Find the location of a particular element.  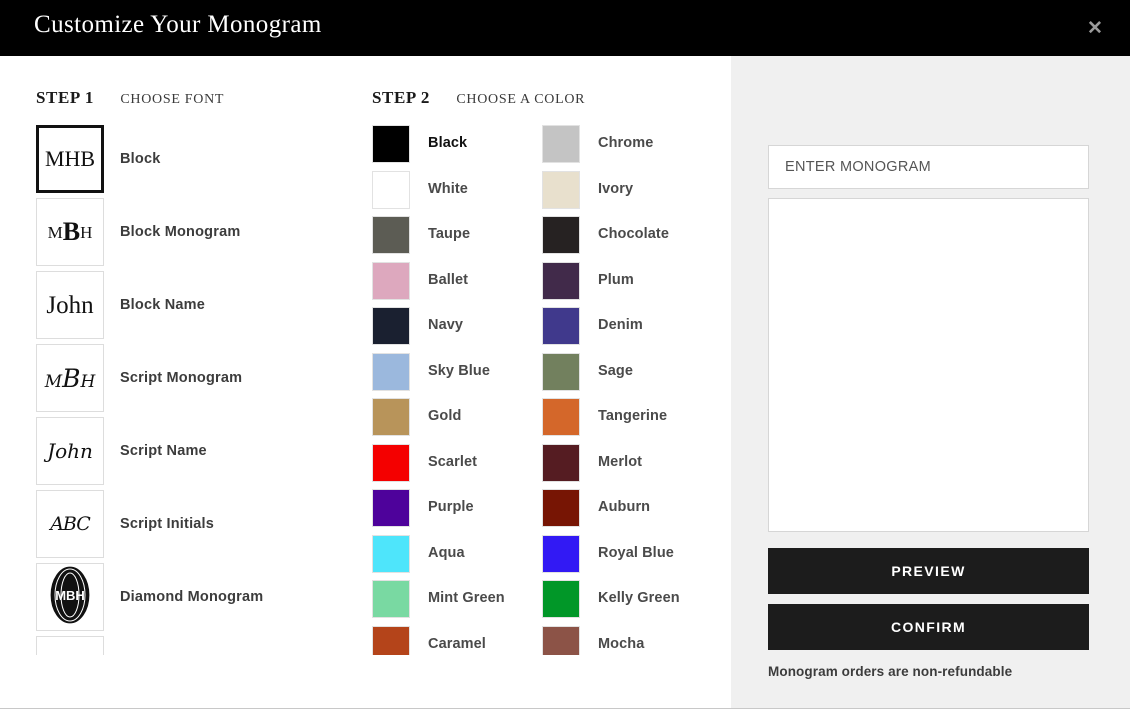

color-option-row: Royal Blue is located at coordinates (627, 557).